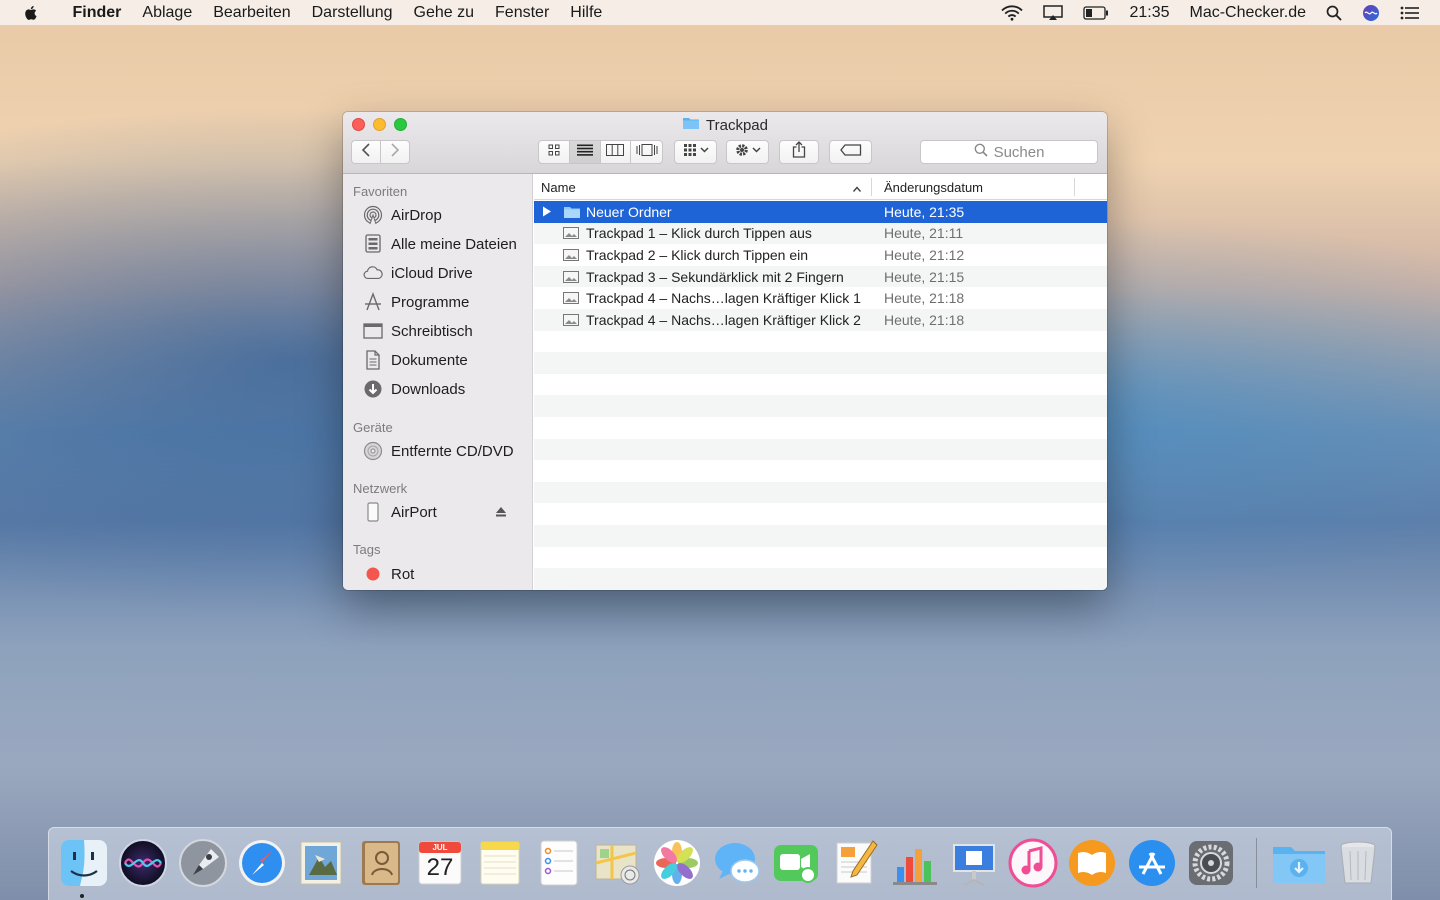 The image size is (1440, 900). I want to click on cover-flow-button, so click(646, 152).